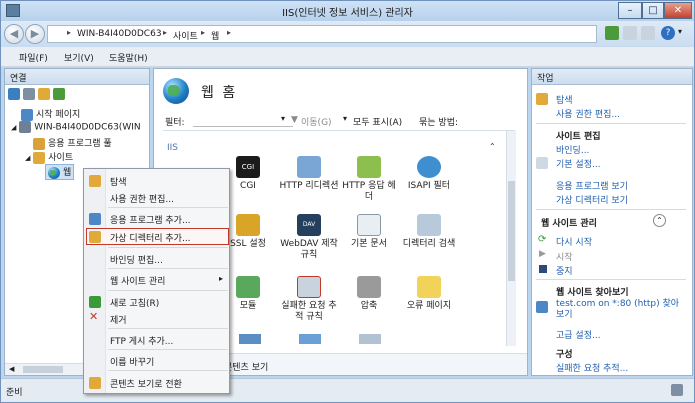 The width and height of the screenshot is (695, 403). I want to click on play-icon: ▶, so click(542, 254).